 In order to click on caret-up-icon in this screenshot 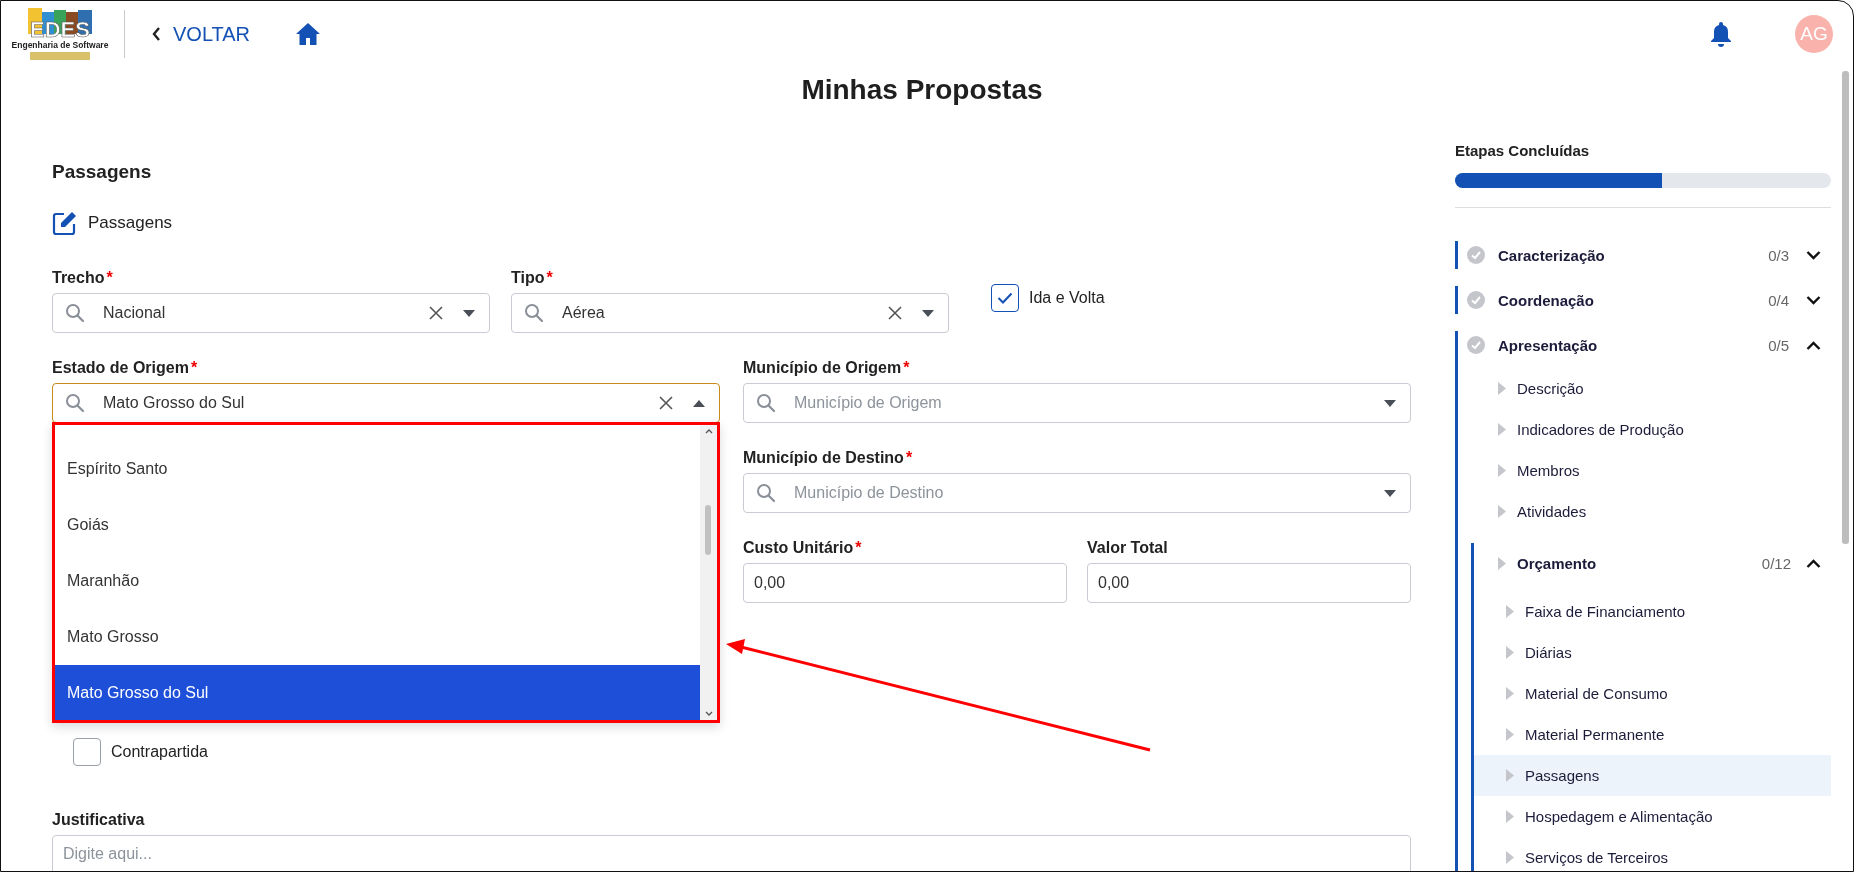, I will do `click(699, 403)`.